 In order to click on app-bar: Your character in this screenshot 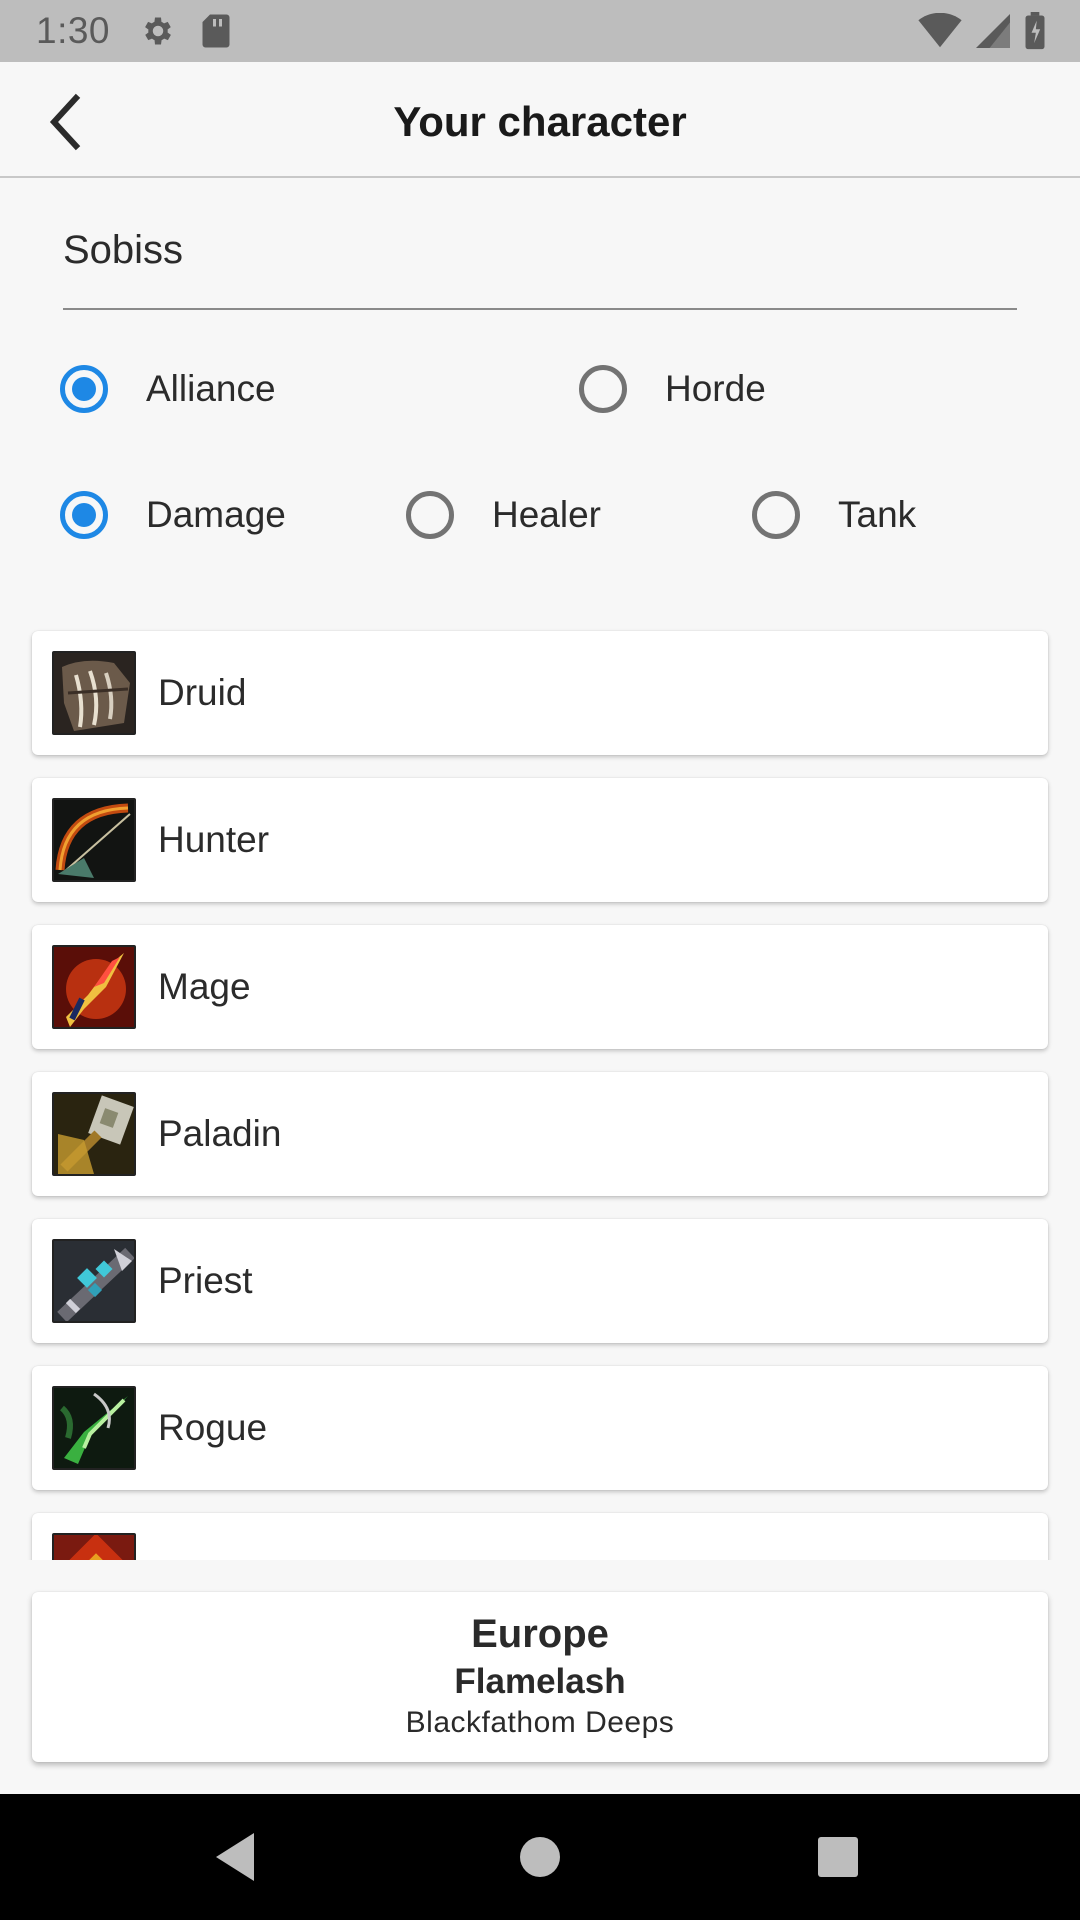, I will do `click(540, 120)`.